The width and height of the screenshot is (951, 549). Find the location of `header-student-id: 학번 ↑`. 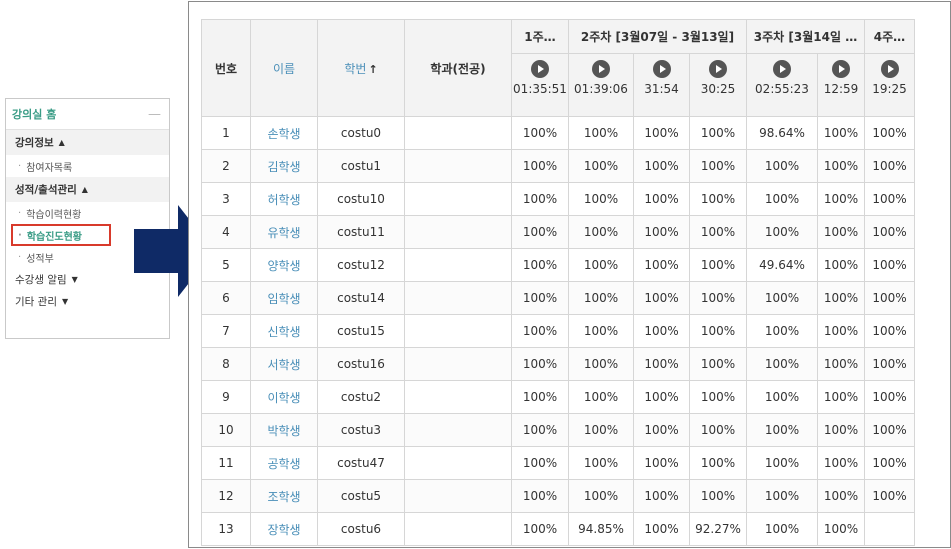

header-student-id: 학번 ↑ is located at coordinates (361, 68).